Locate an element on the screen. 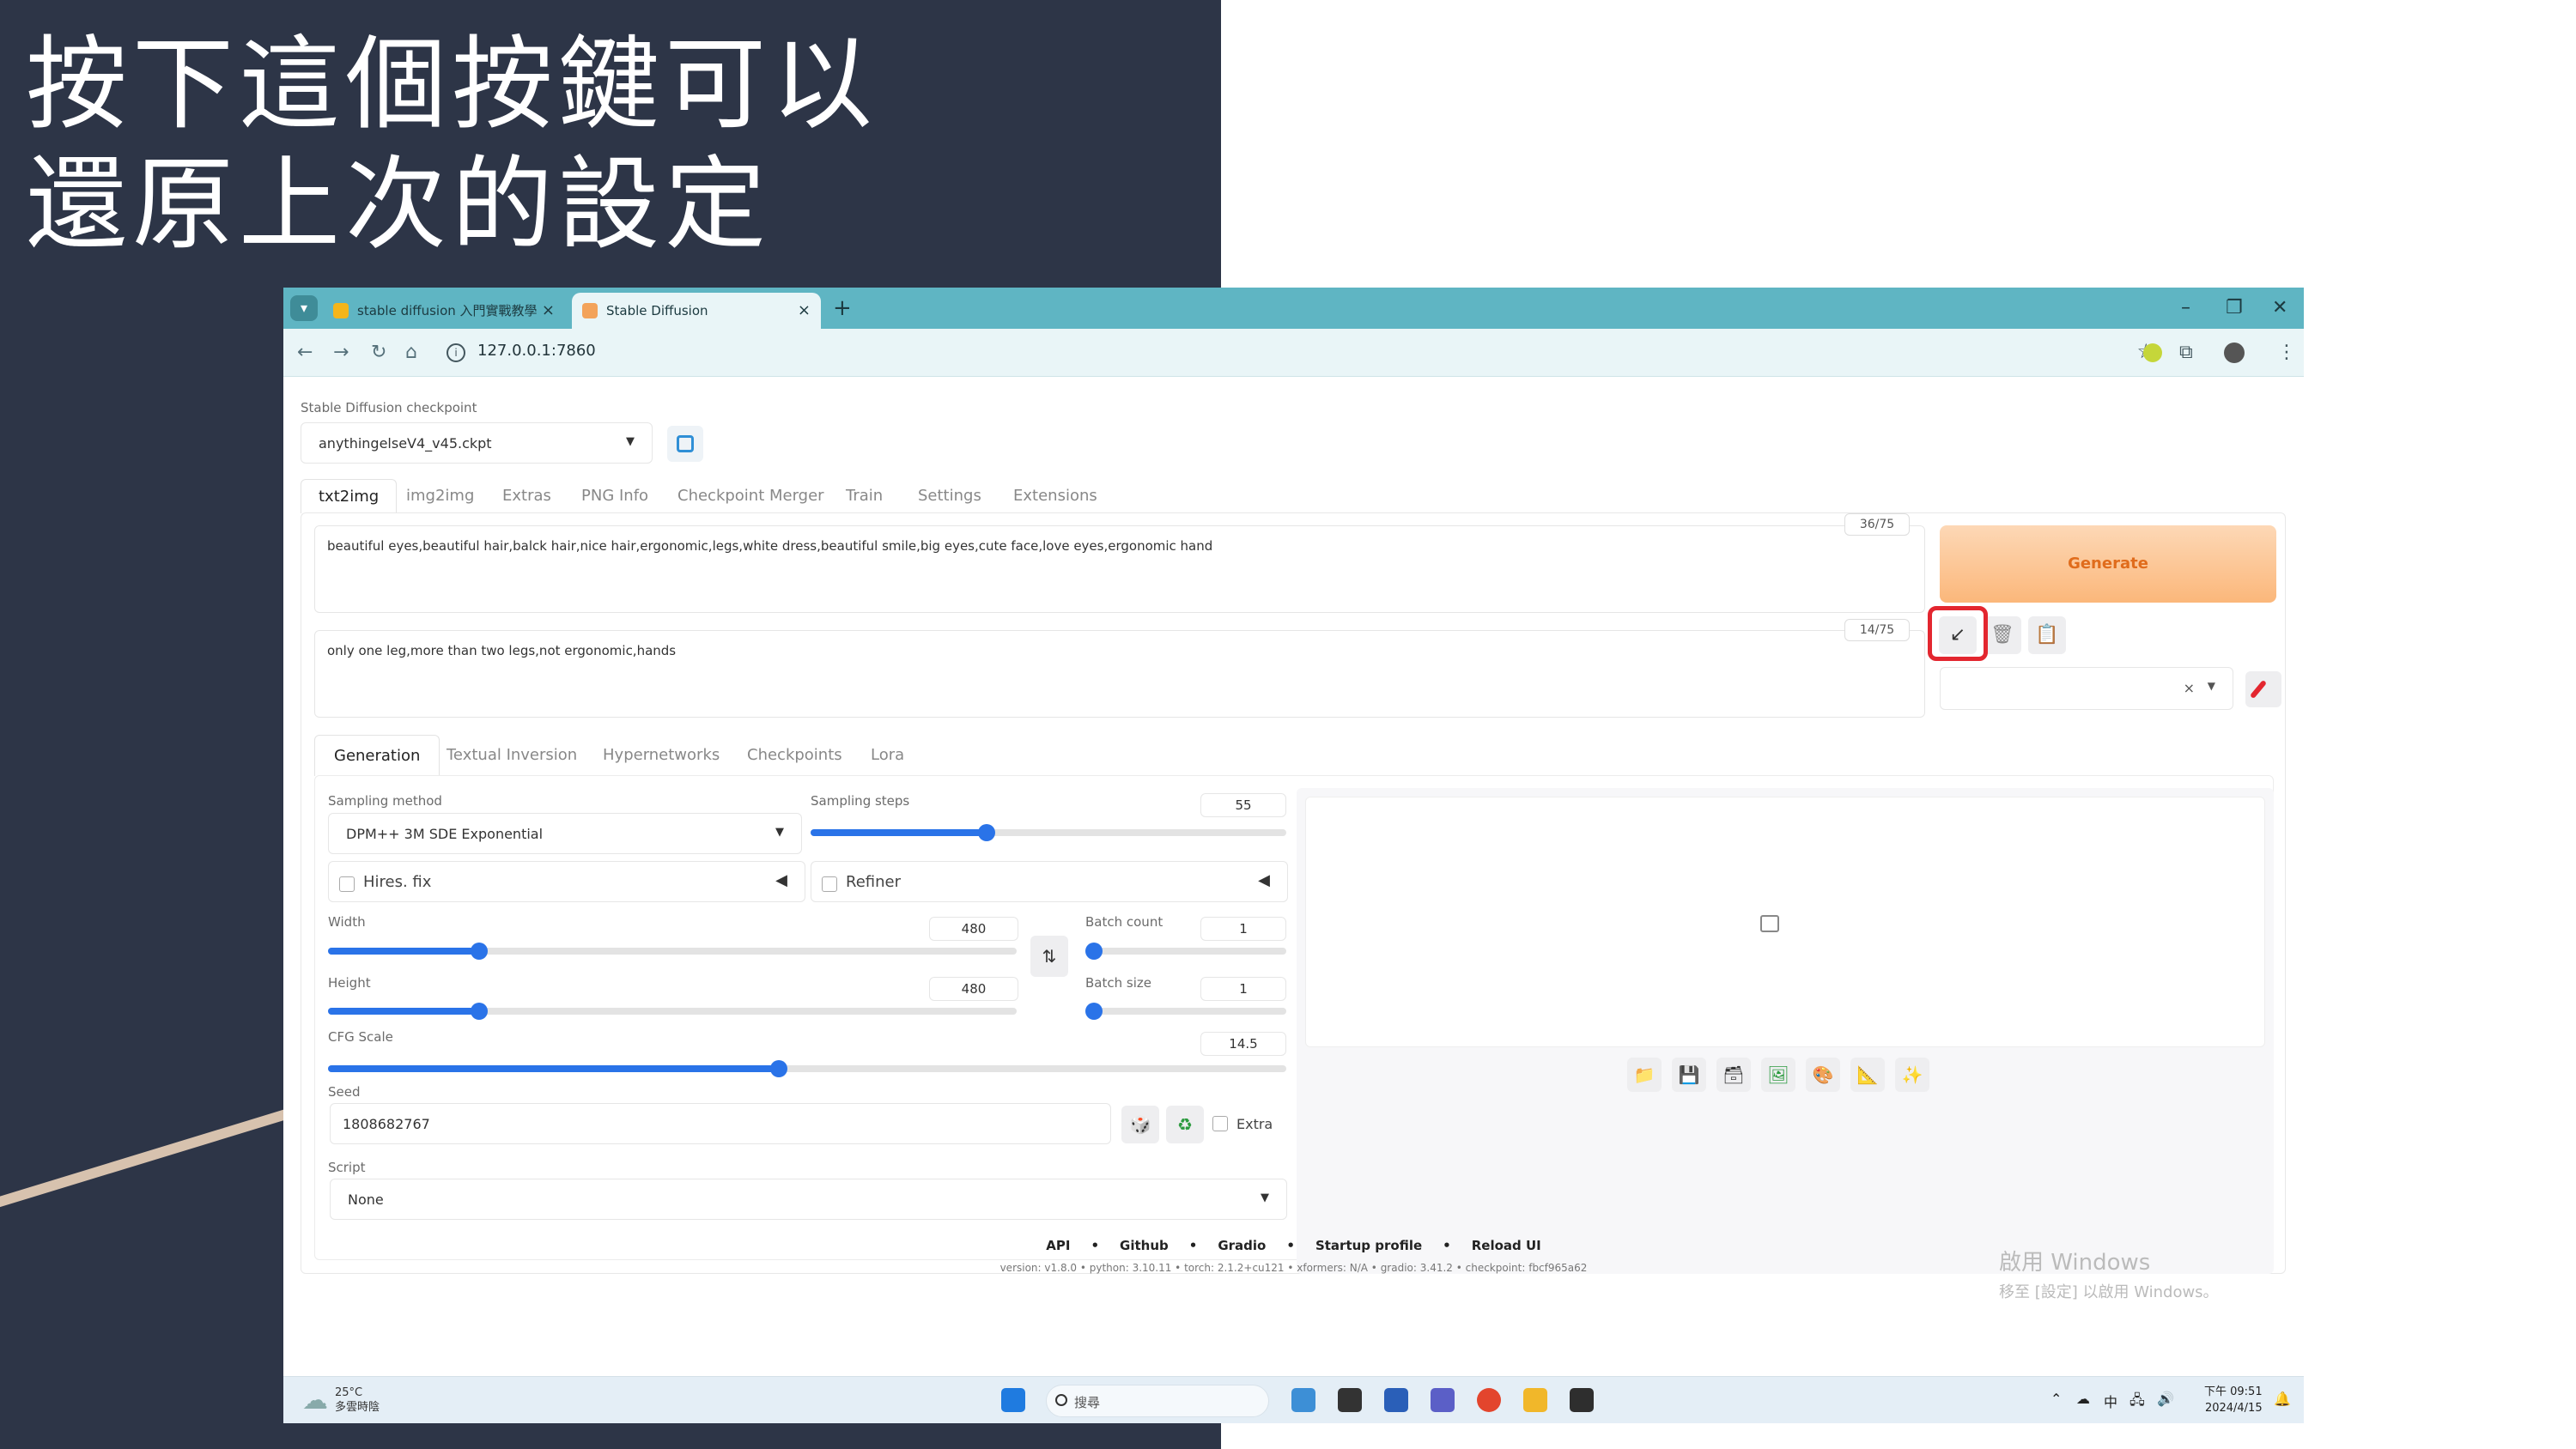 This screenshot has width=2576, height=1449. tab-txt2img: txt2img is located at coordinates (349, 496).